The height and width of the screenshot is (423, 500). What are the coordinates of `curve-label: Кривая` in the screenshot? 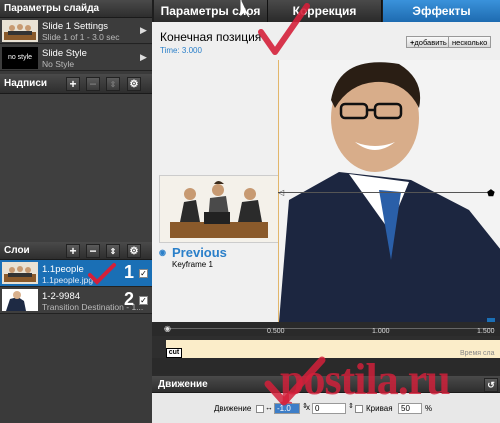 It's located at (379, 408).